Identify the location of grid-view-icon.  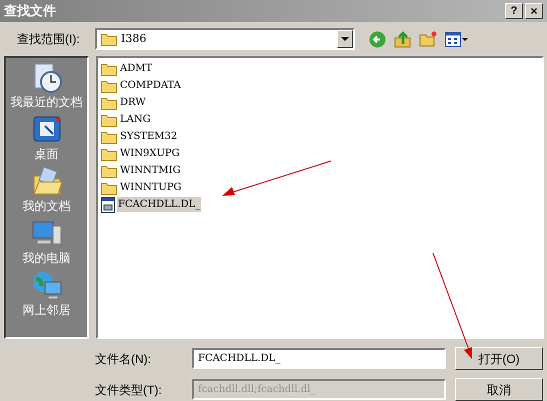
(453, 39).